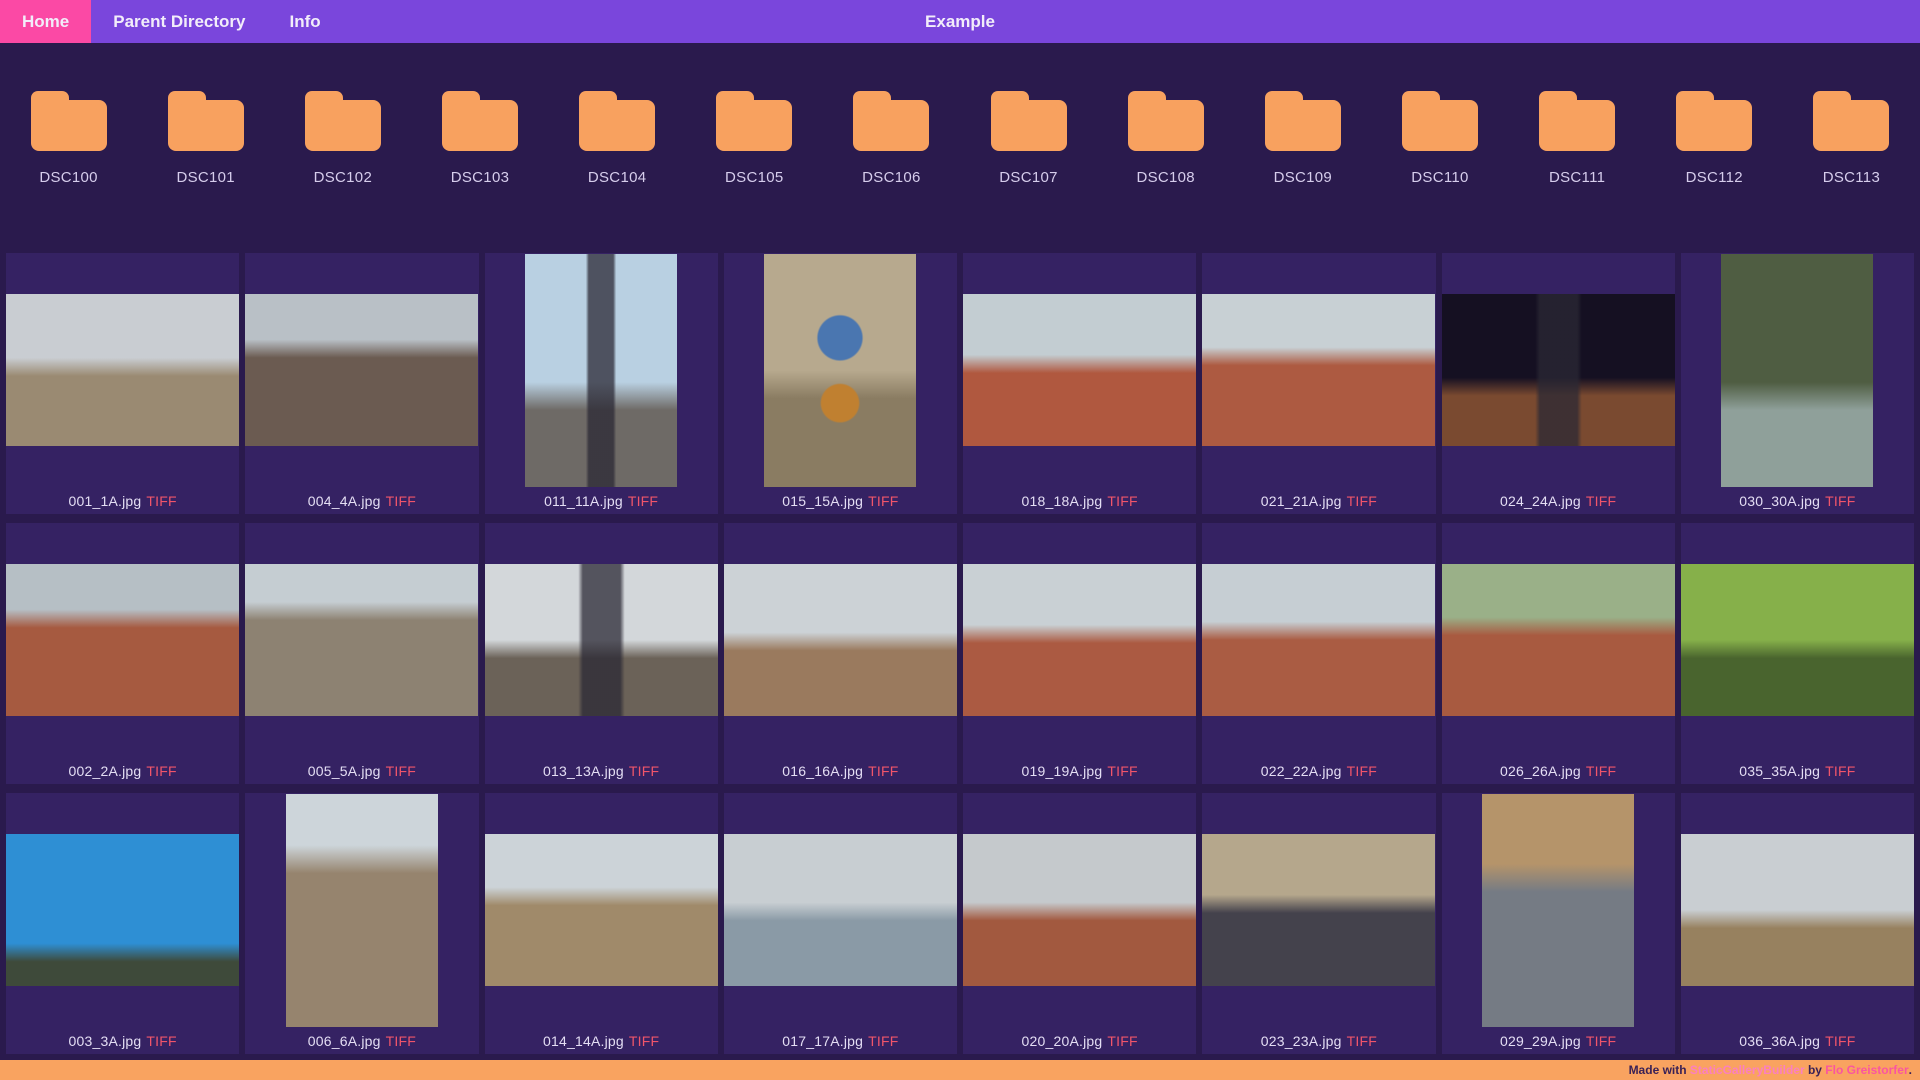 The image size is (1920, 1080). Describe the element at coordinates (883, 1041) in the screenshot. I see `tiff-link-017_17A: TIFF` at that location.